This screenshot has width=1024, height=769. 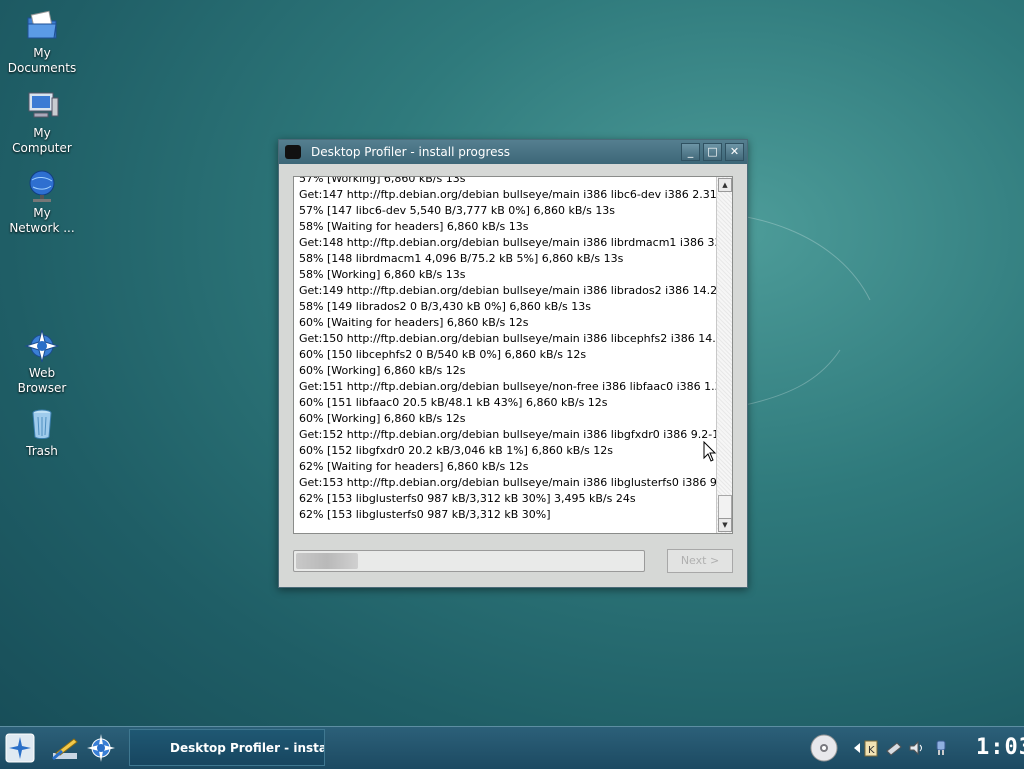 What do you see at coordinates (414, 466) in the screenshot?
I see `log-line: 62% [Waiting for headers] 6,860 kB/s 12s` at bounding box center [414, 466].